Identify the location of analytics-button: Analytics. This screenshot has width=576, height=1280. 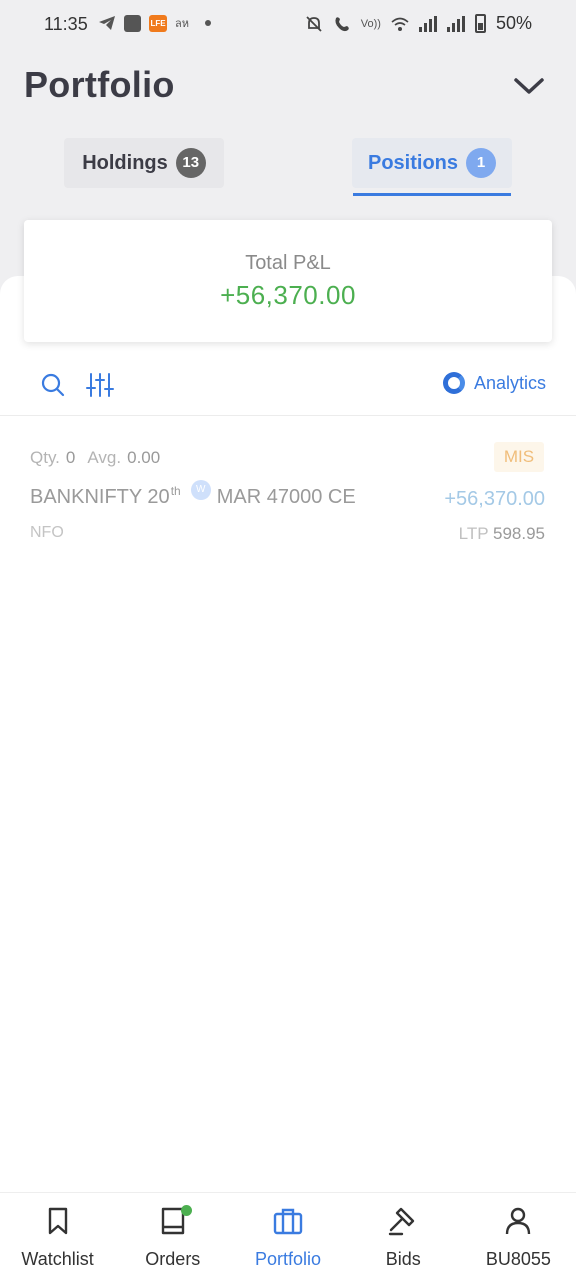
(494, 383).